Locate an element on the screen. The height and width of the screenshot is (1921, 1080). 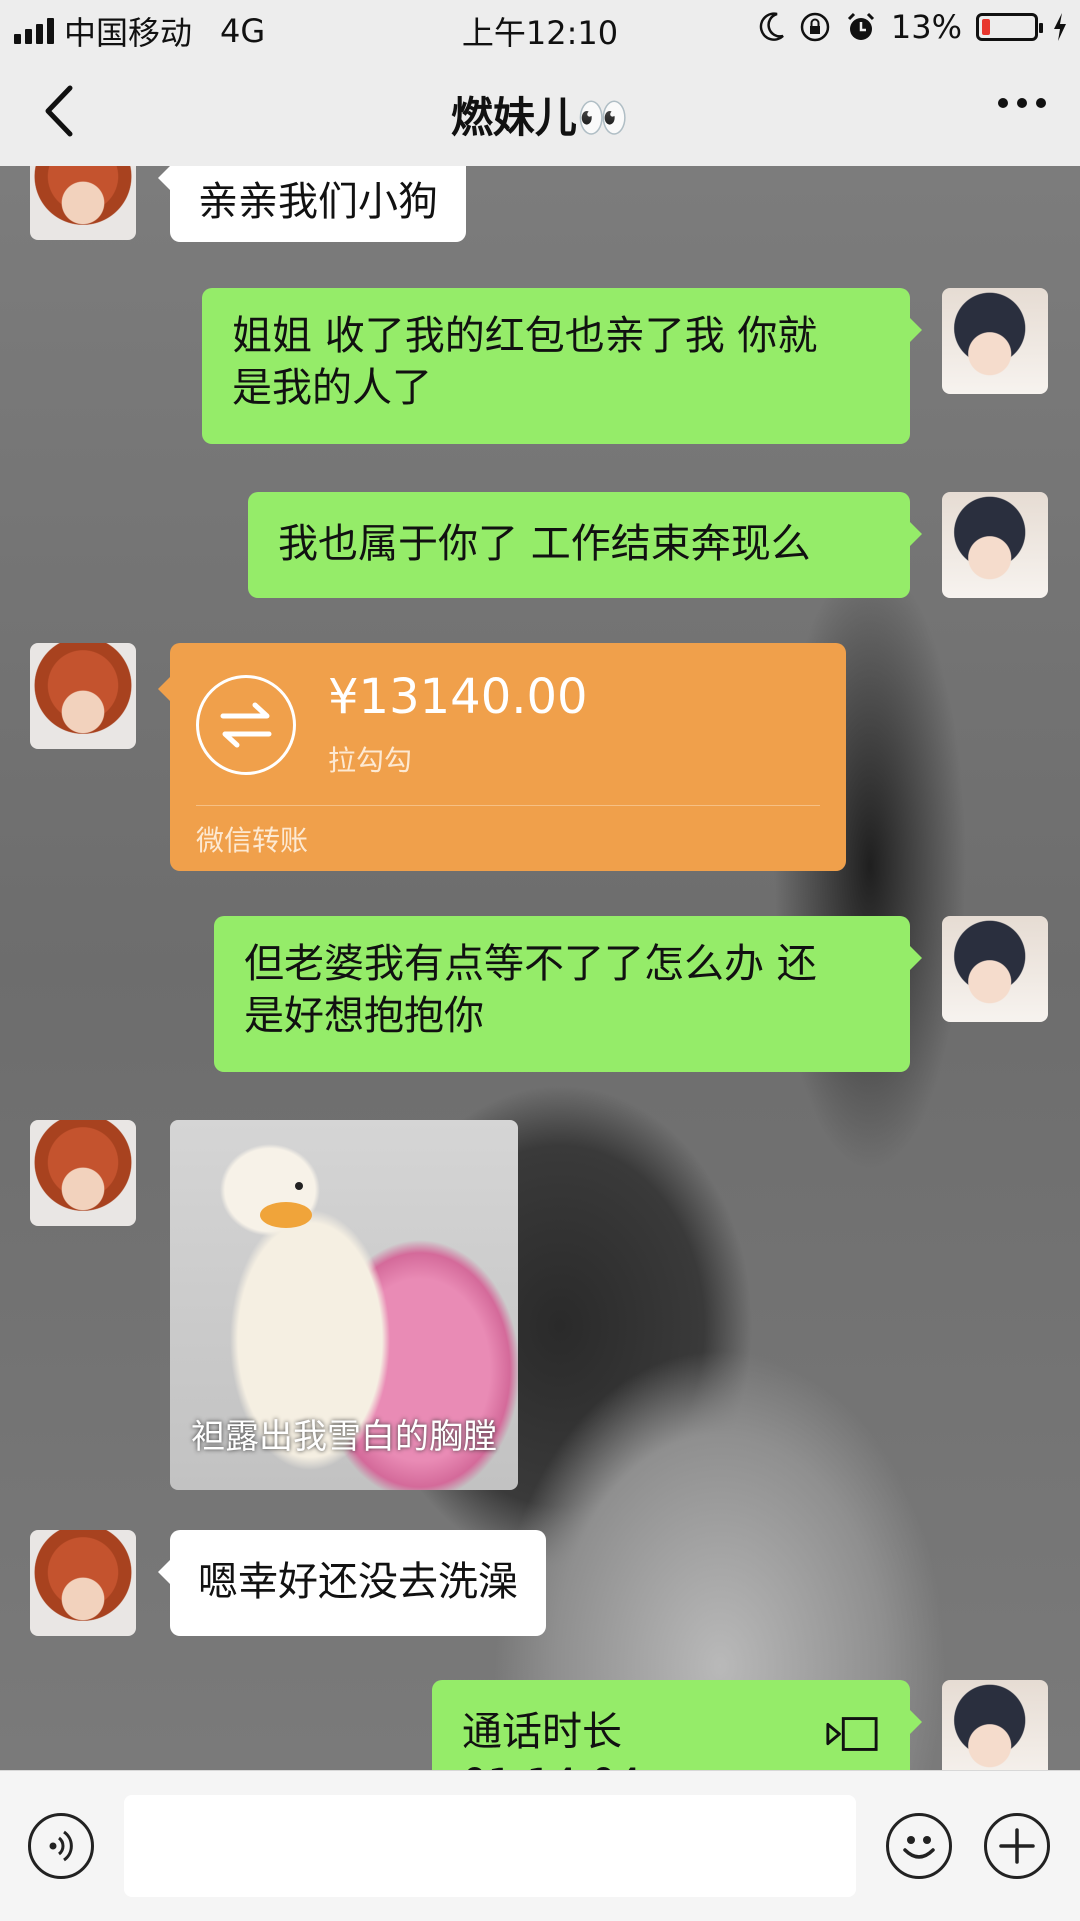
message-input is located at coordinates (490, 1846).